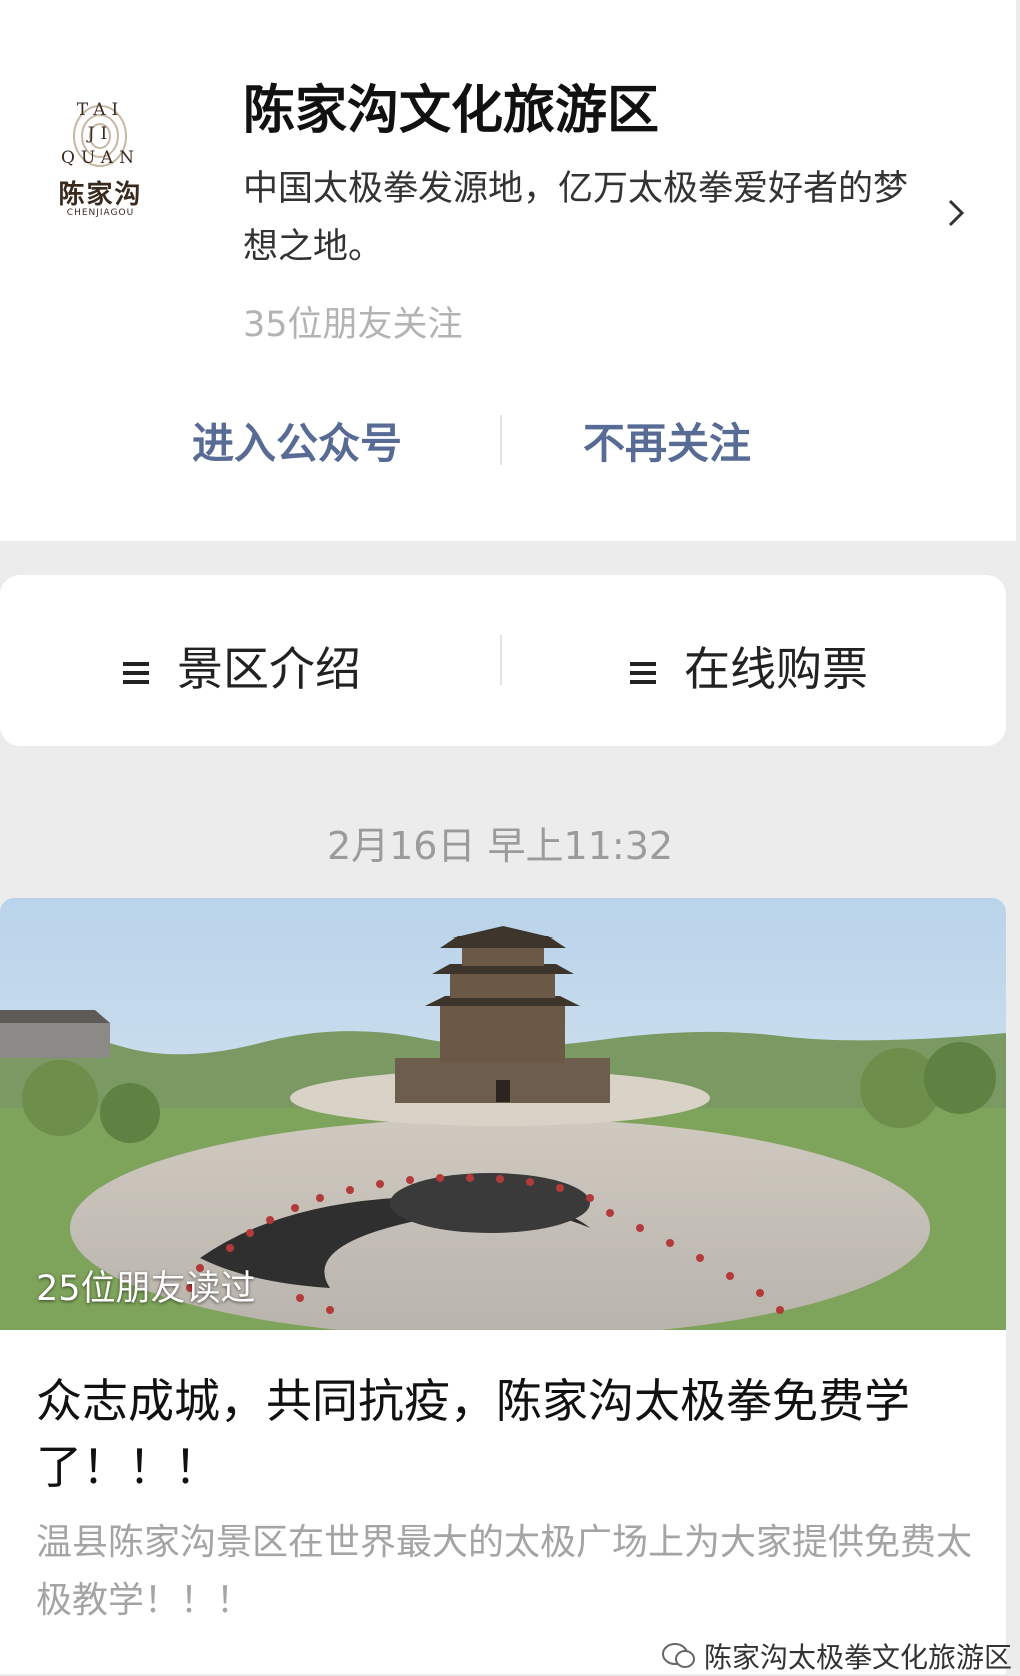  Describe the element at coordinates (500, 846) in the screenshot. I see `message-timestamp: 2月16日 早上11:32` at that location.